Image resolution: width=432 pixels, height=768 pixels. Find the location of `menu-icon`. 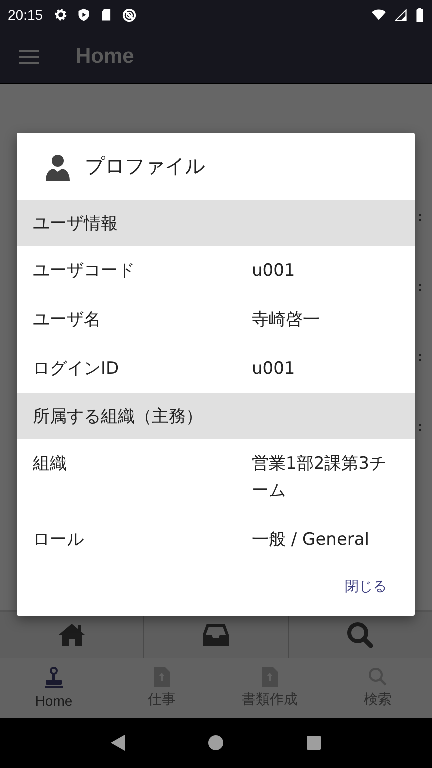

menu-icon is located at coordinates (29, 57).